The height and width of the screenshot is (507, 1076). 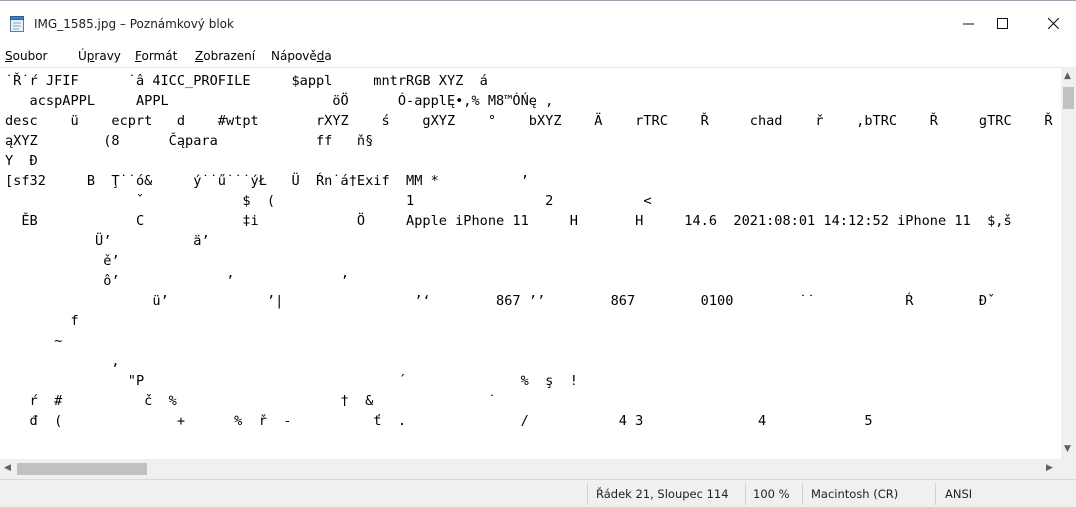 I want to click on zoom-level: 100 %, so click(x=771, y=494).